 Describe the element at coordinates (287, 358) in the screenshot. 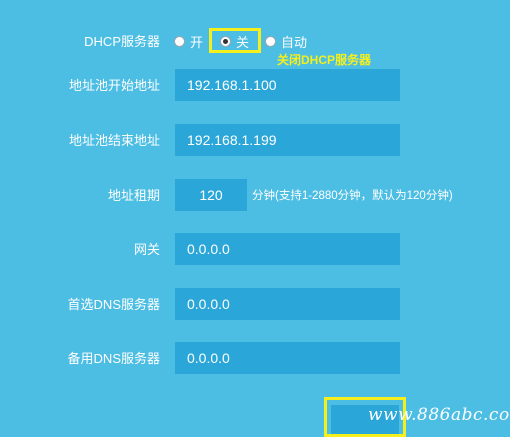

I see `dns-secondary-input` at that location.